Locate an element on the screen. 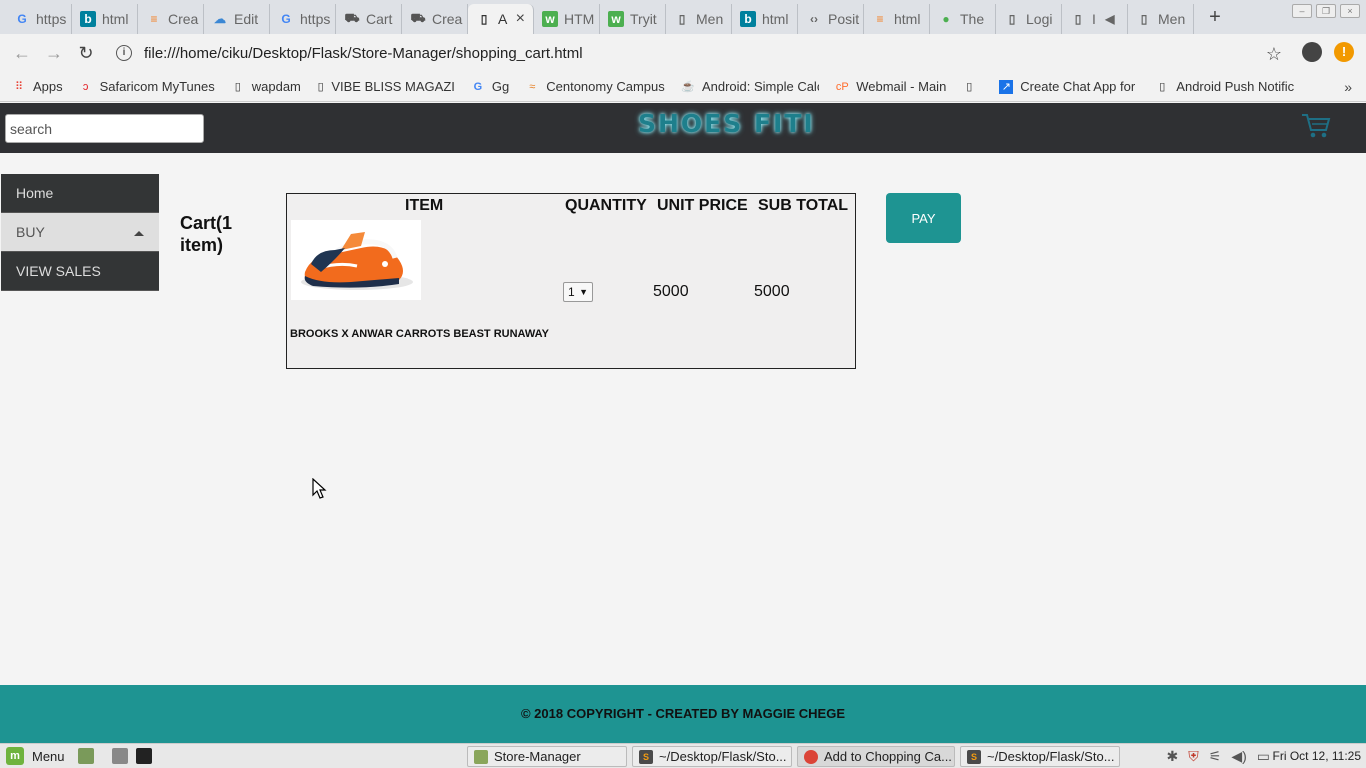  bookmark-item: ☕ Android: Simple Calc is located at coordinates (750, 86).